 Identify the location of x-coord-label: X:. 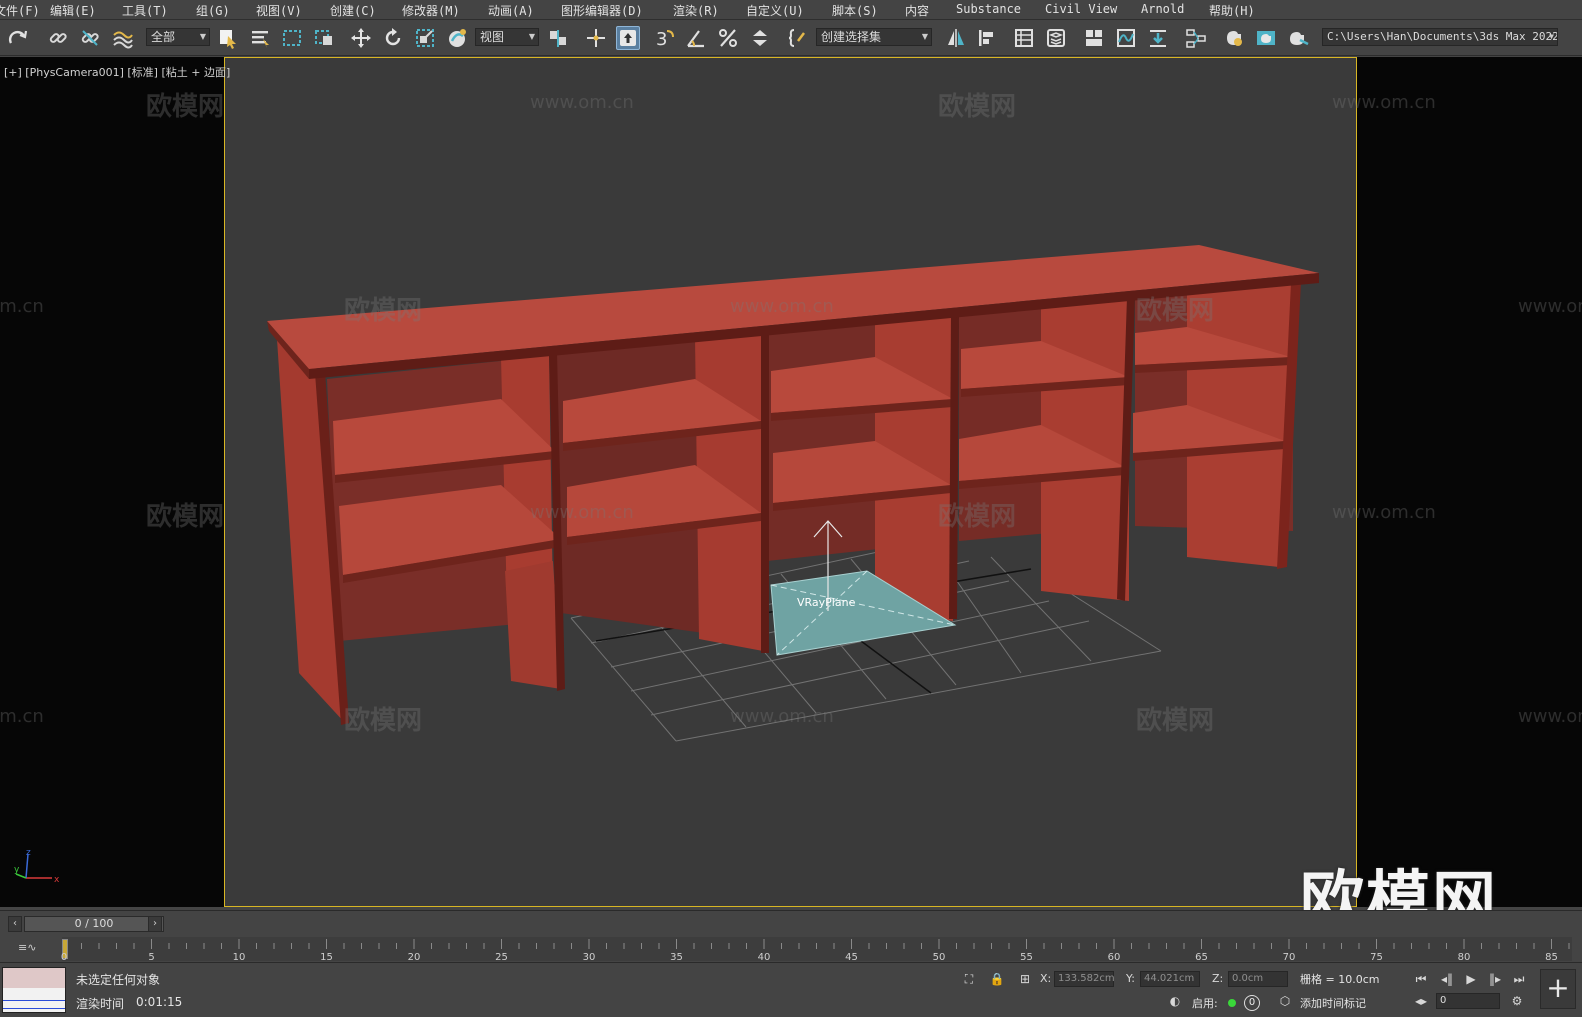
(1046, 978).